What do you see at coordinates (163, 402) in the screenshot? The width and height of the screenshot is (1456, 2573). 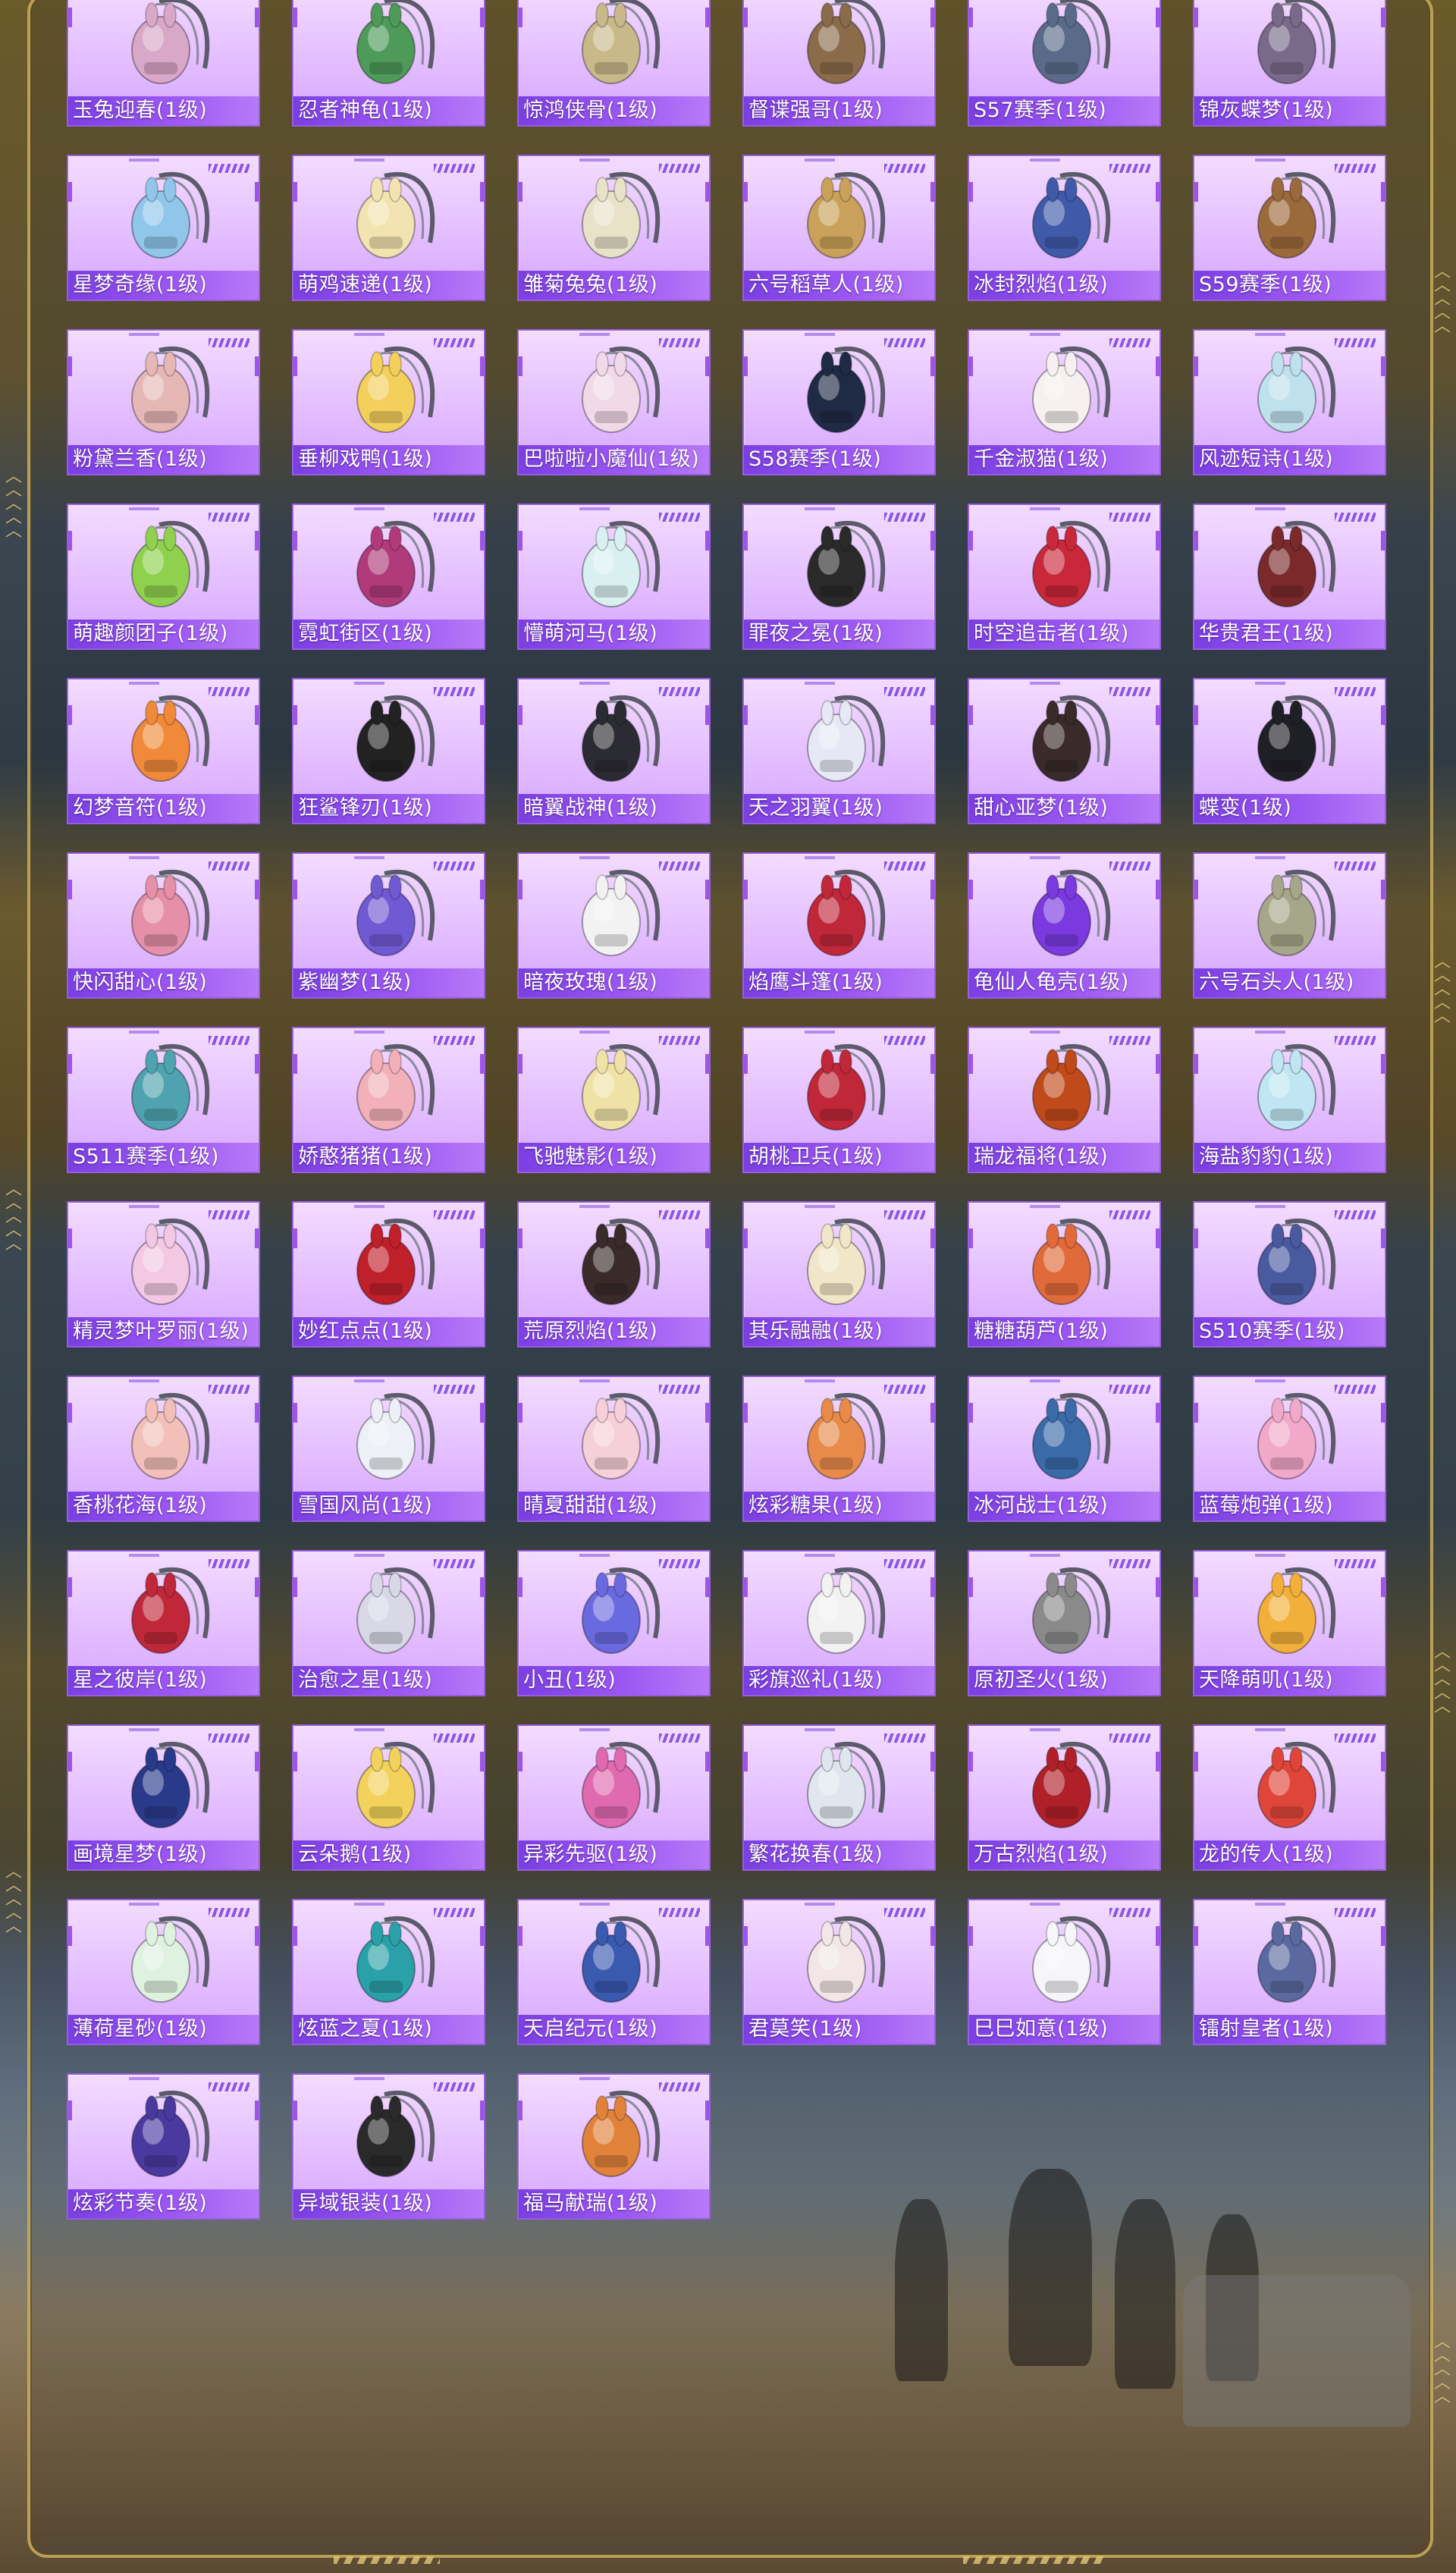 I see `item-card: 粉黛兰香(1级)` at bounding box center [163, 402].